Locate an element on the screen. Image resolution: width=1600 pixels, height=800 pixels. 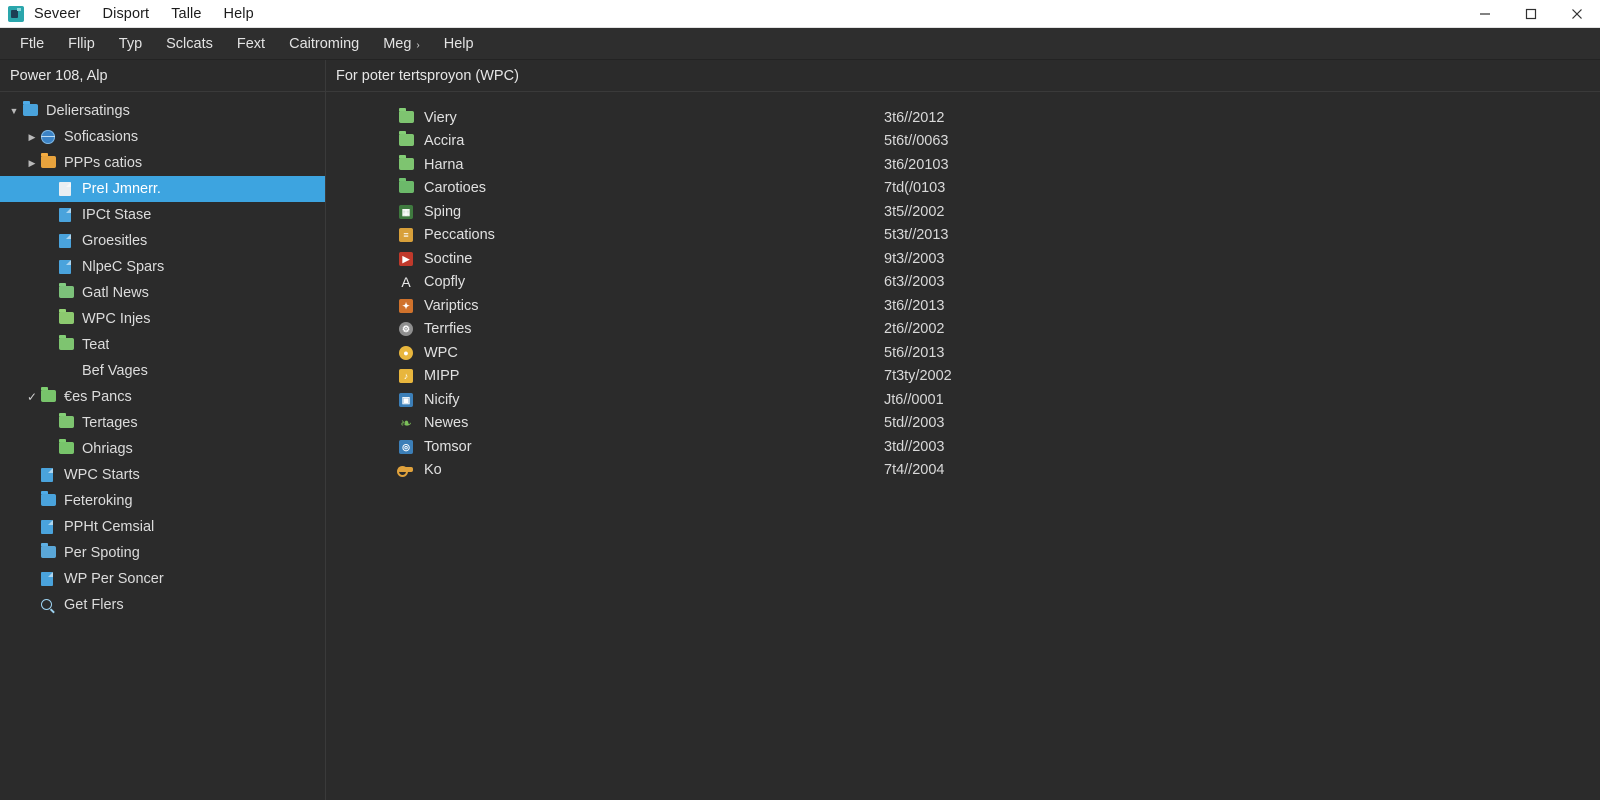
file-name: WPC is located at coordinates (441, 352).